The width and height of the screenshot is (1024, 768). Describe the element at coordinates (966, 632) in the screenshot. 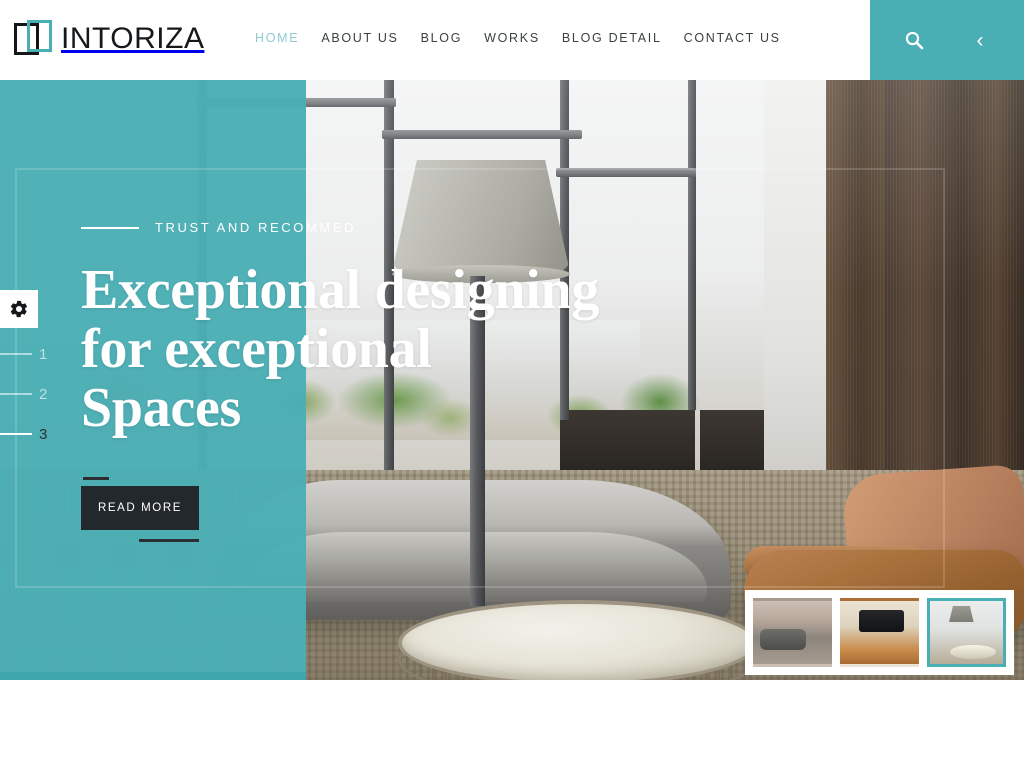

I see `thumbnail-lounge-table` at that location.